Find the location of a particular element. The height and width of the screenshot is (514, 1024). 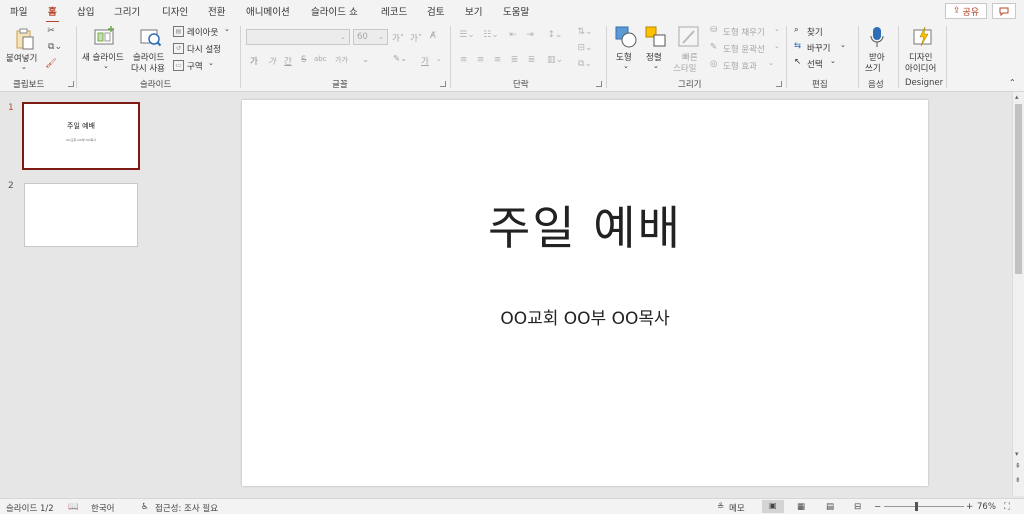

change-case-button: 가가 is located at coordinates (341, 60).